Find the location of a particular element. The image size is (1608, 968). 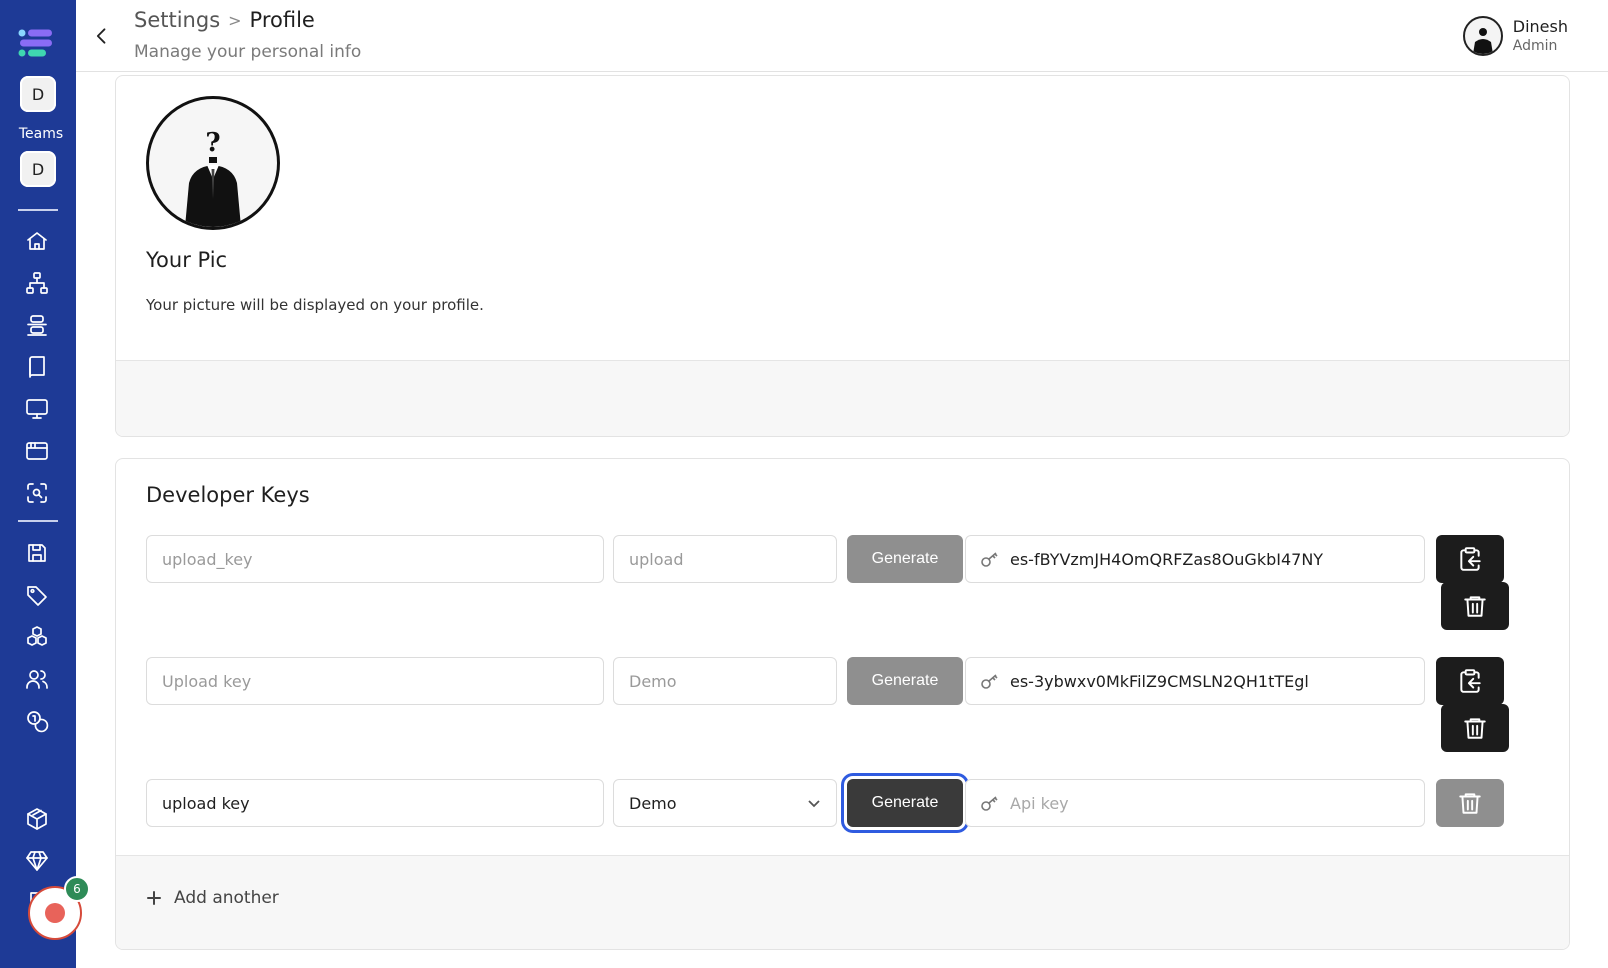

api-key-field: es-3ybwxv0MkFilZ9CMSLN2QH1tTEgl is located at coordinates (1195, 681).